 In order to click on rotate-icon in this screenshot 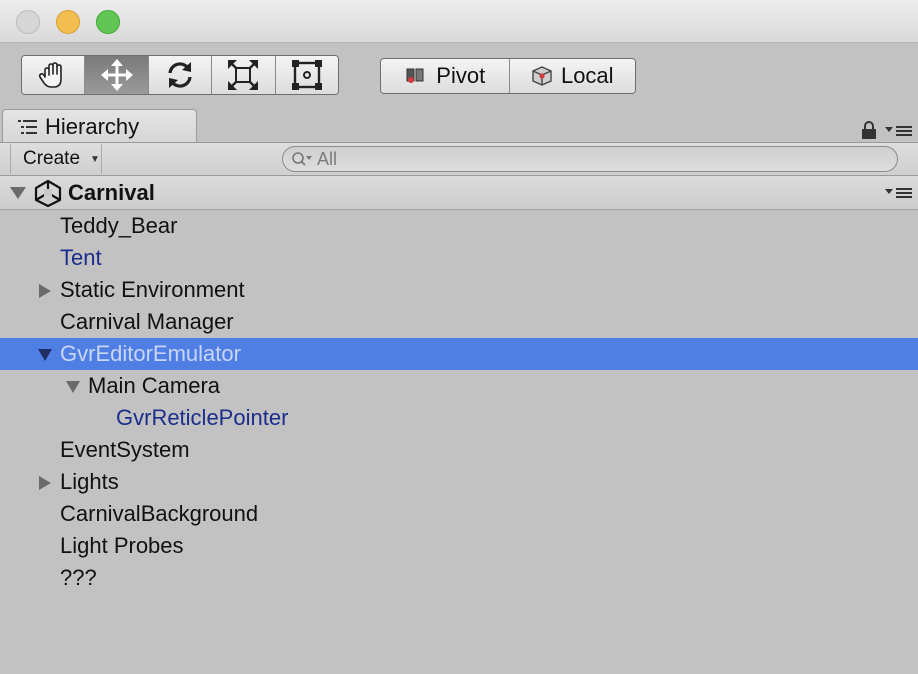, I will do `click(180, 75)`.